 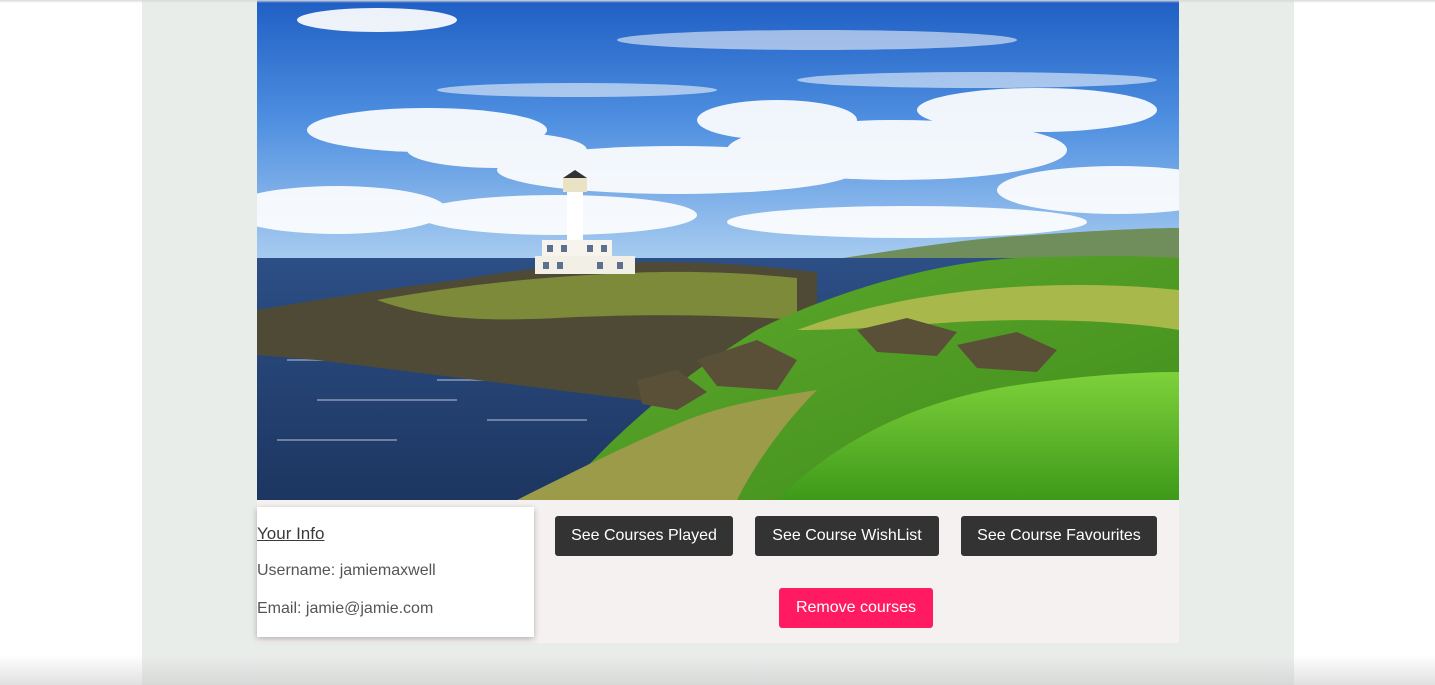 What do you see at coordinates (644, 536) in the screenshot?
I see `see-courses-played-button: See Courses Played` at bounding box center [644, 536].